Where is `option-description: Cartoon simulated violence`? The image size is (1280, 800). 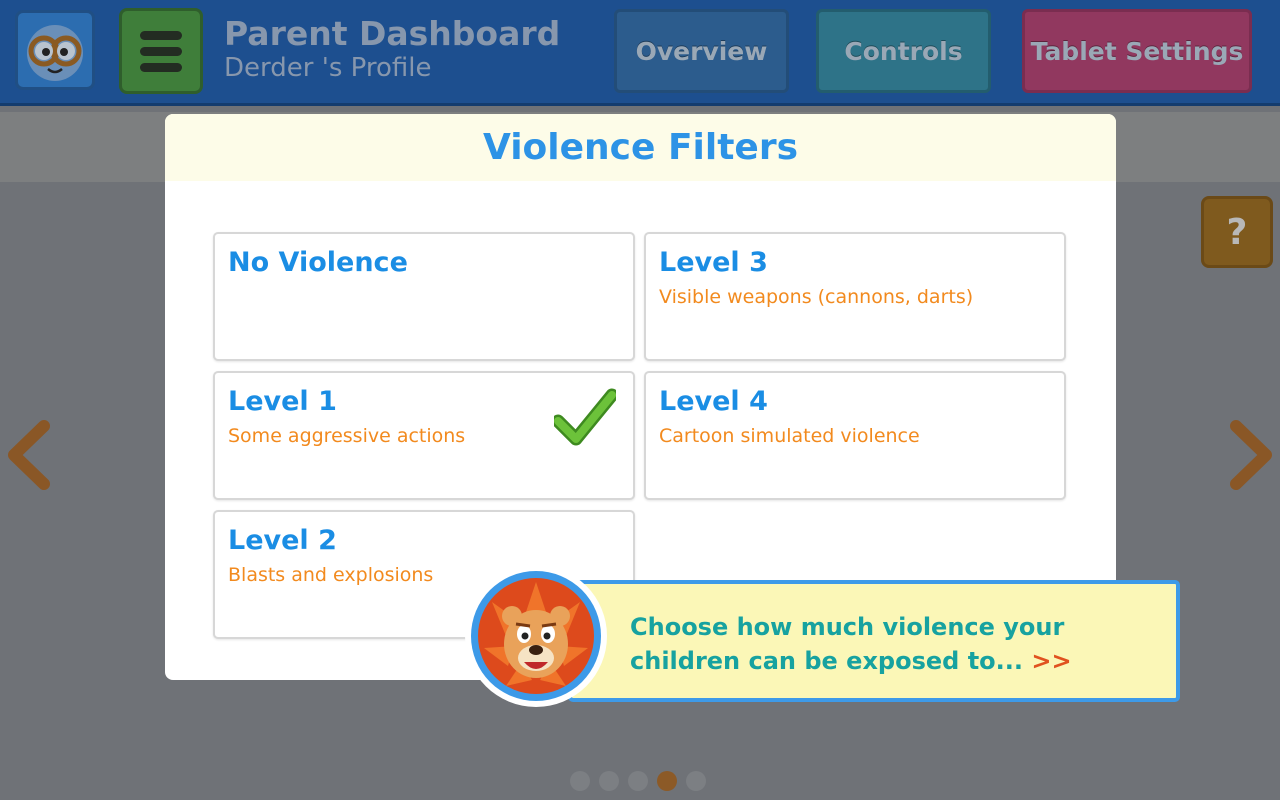
option-description: Cartoon simulated violence is located at coordinates (789, 436).